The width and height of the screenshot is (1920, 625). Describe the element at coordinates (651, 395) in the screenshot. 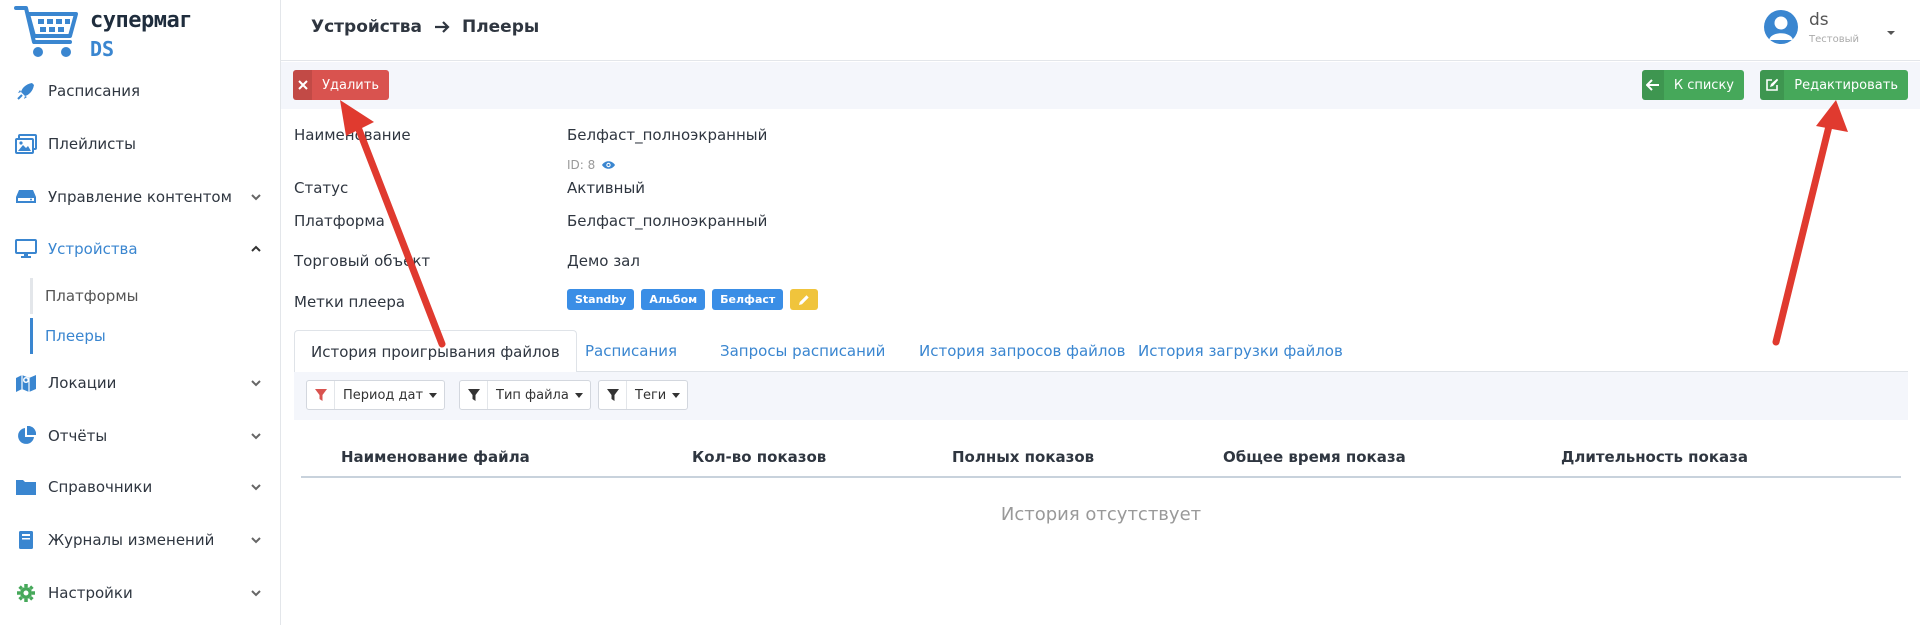

I see `filter-label: Теги` at that location.